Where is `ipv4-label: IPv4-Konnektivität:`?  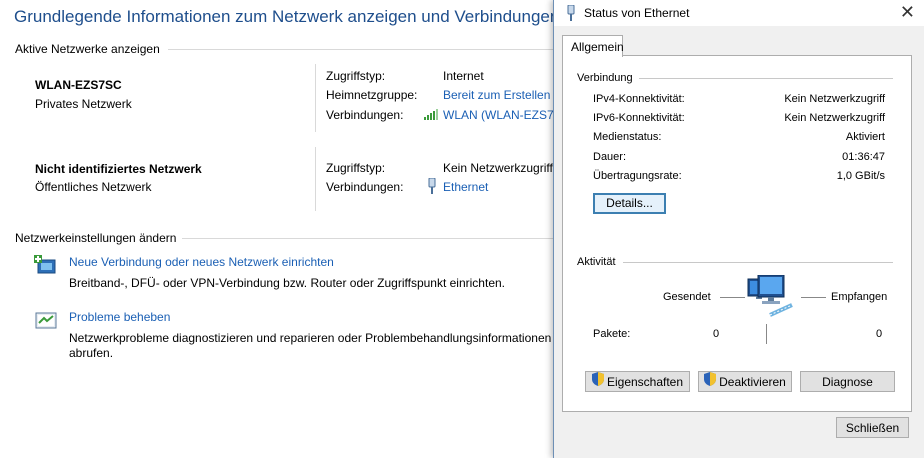
ipv4-label: IPv4-Konnektivität: is located at coordinates (639, 99).